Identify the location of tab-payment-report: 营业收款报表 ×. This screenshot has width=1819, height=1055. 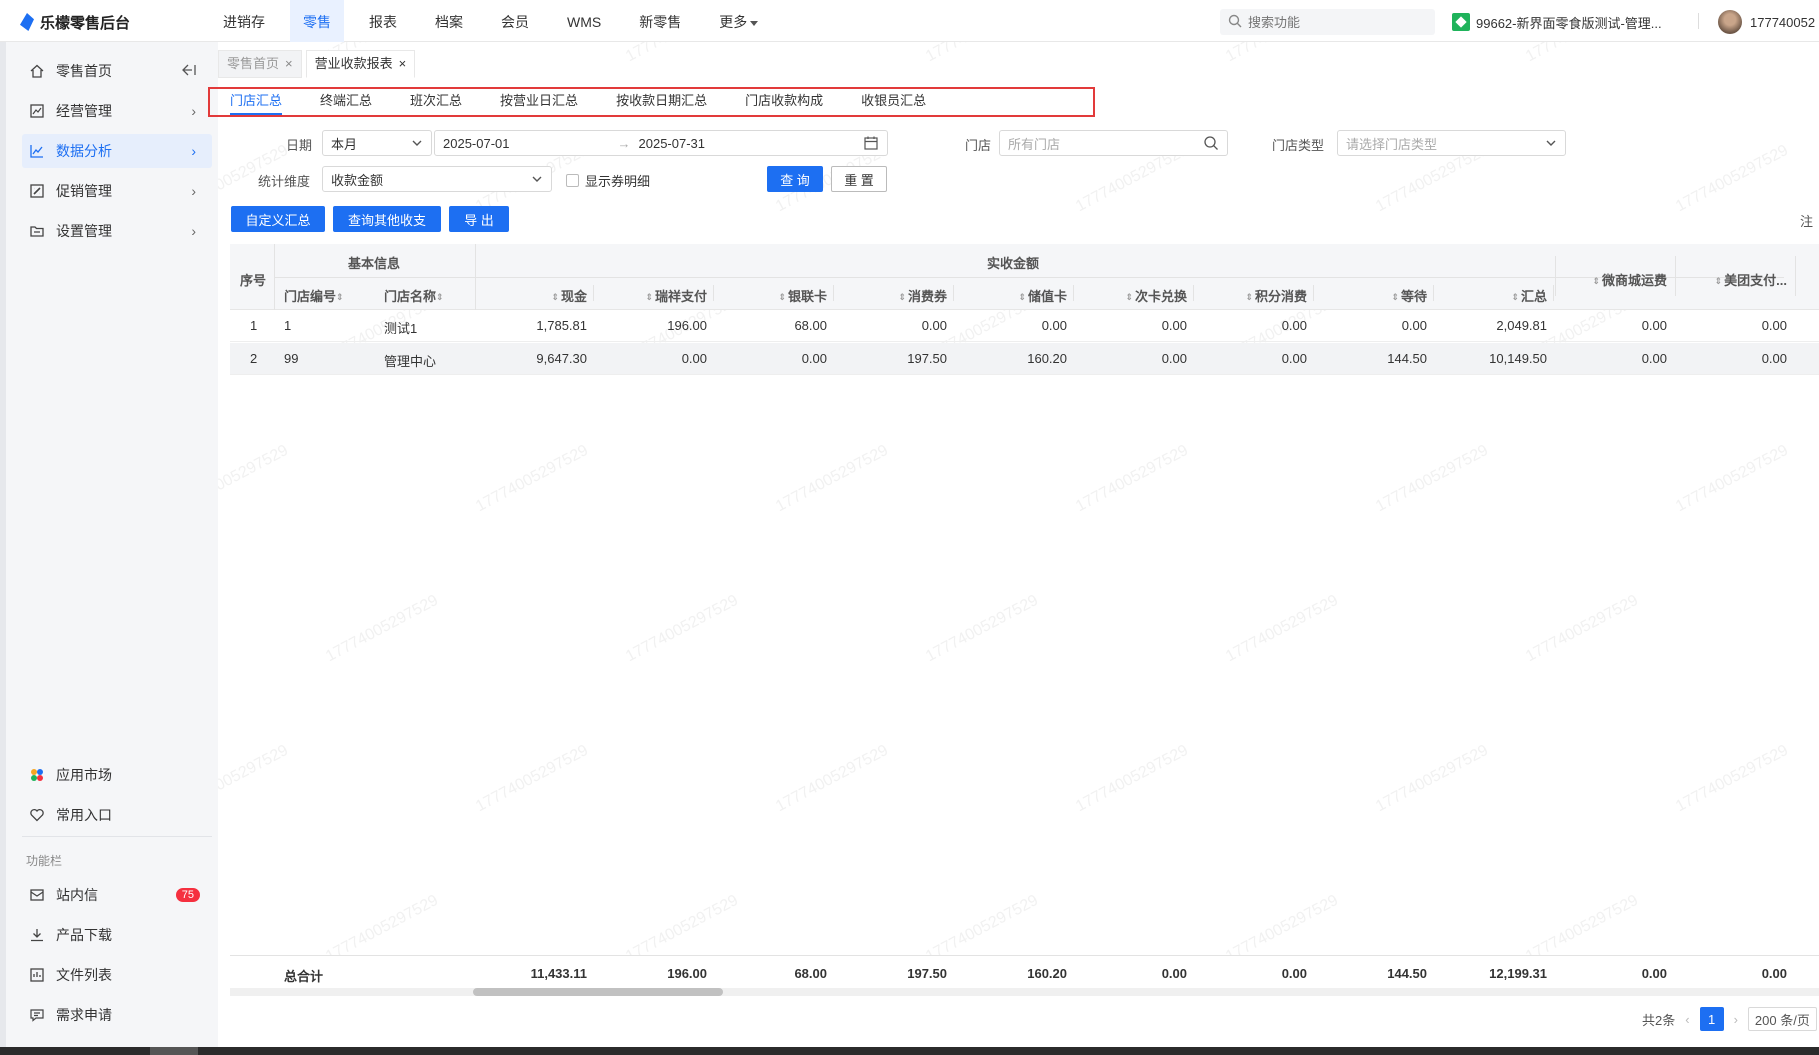
(360, 64).